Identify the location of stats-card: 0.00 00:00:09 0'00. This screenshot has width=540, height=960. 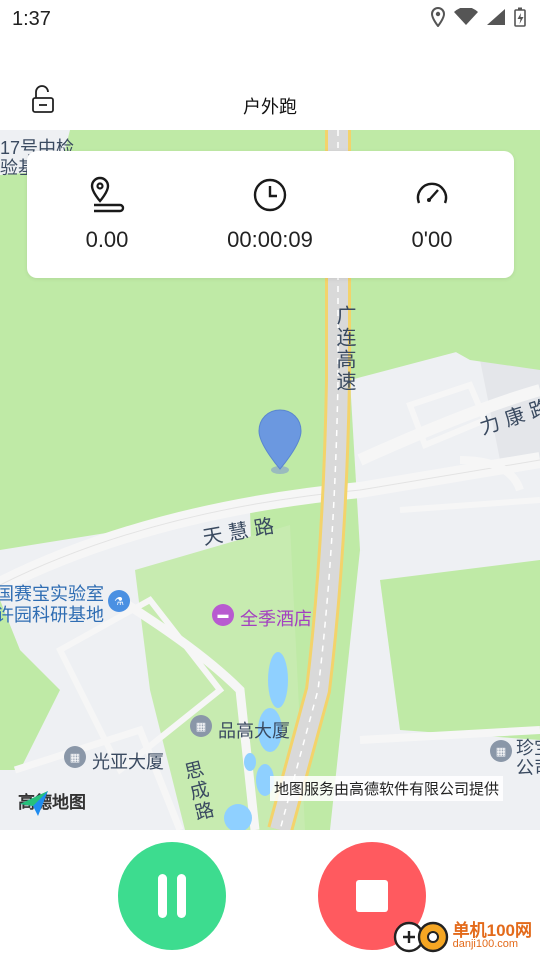
(270, 214).